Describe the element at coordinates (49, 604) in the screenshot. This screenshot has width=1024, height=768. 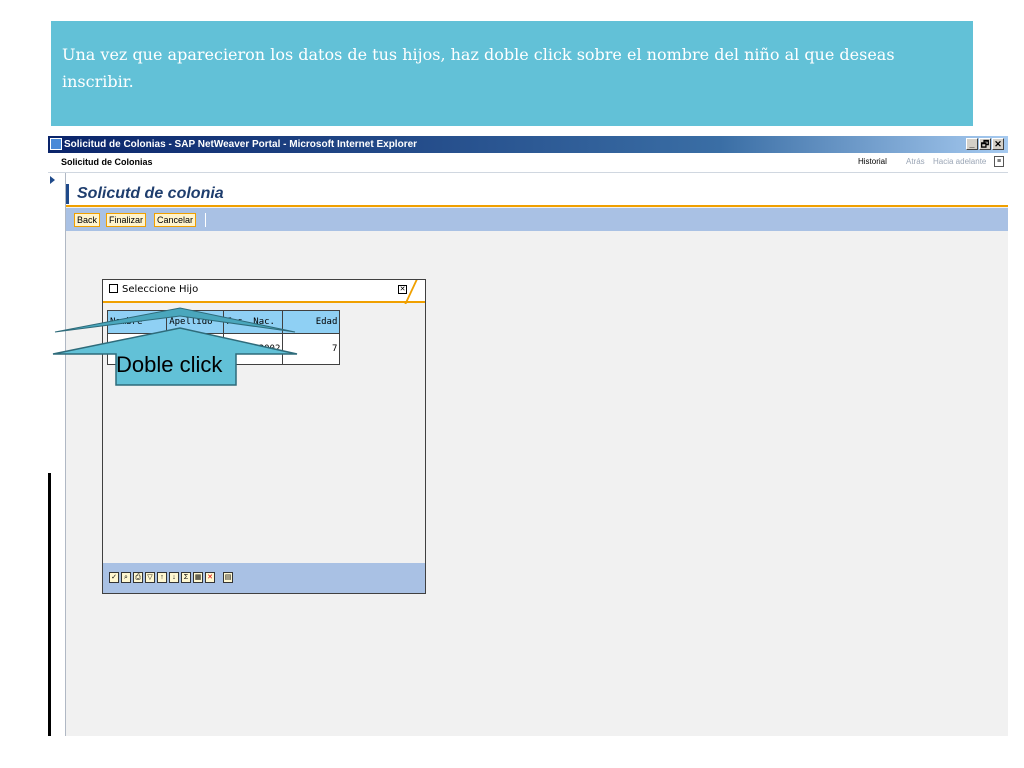
I see `panel-divider` at that location.